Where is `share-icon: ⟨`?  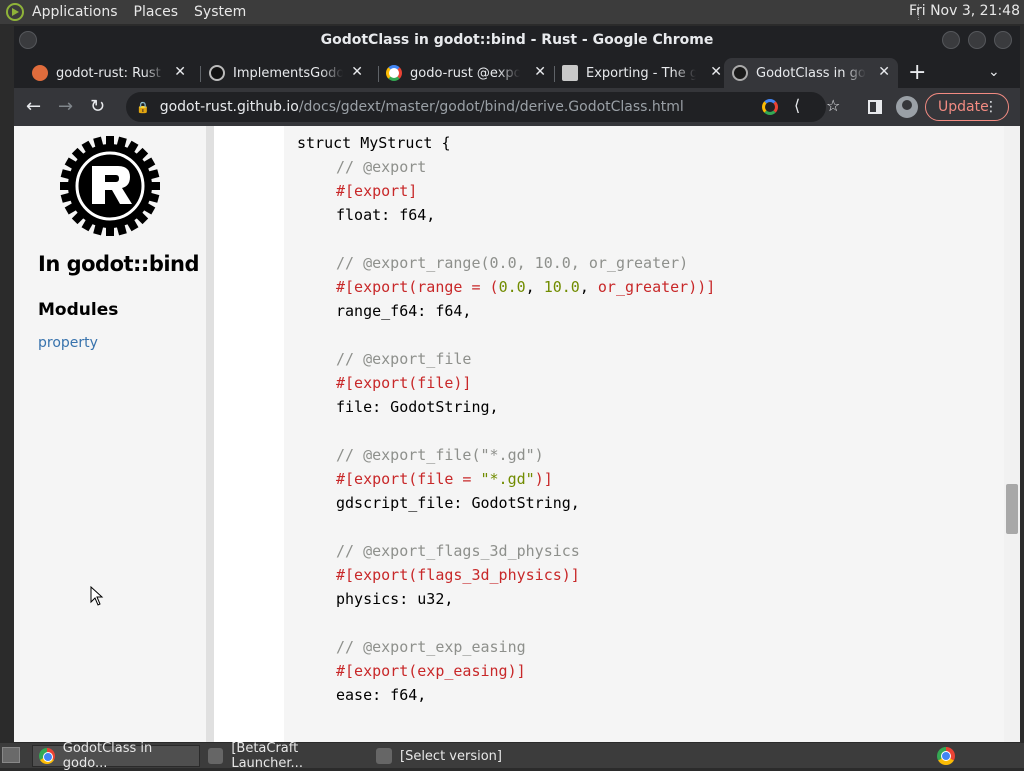 share-icon: ⟨ is located at coordinates (797, 105).